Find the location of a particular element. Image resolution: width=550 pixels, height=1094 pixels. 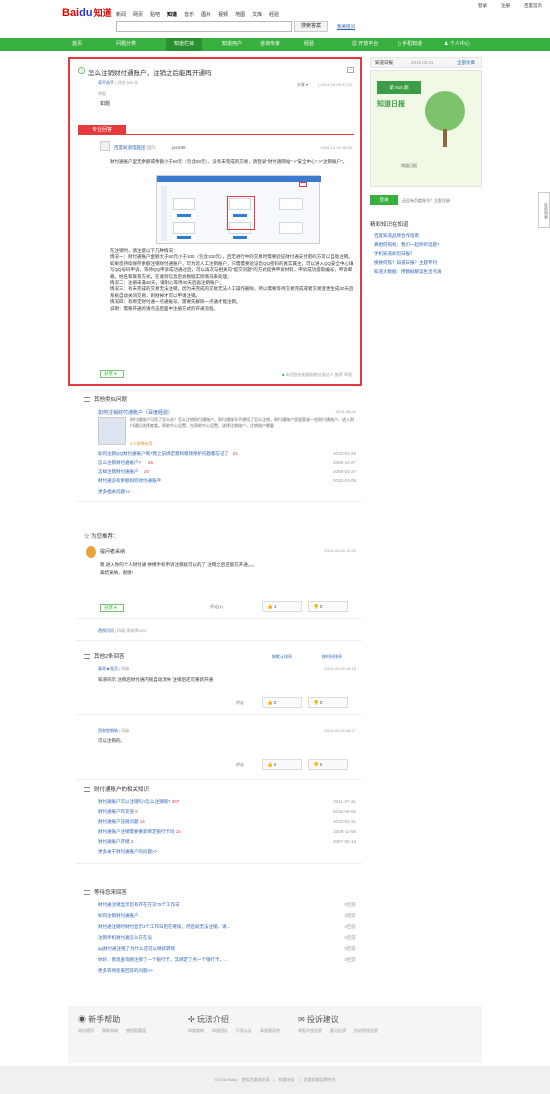

recommend-date: 2014-04-25 12:09 is located at coordinates (340, 550).